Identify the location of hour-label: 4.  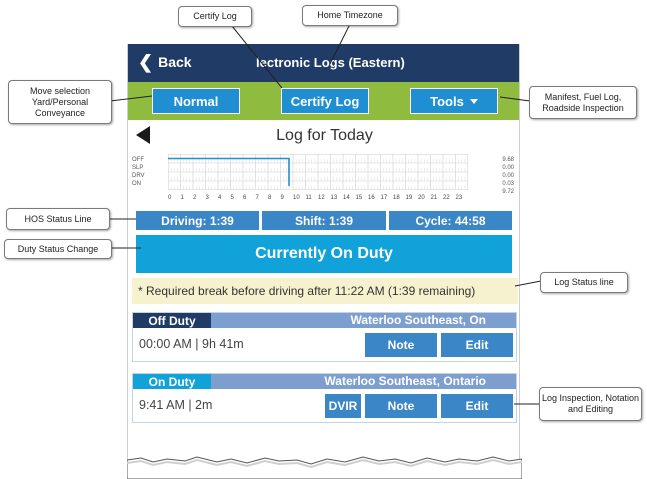
(220, 198).